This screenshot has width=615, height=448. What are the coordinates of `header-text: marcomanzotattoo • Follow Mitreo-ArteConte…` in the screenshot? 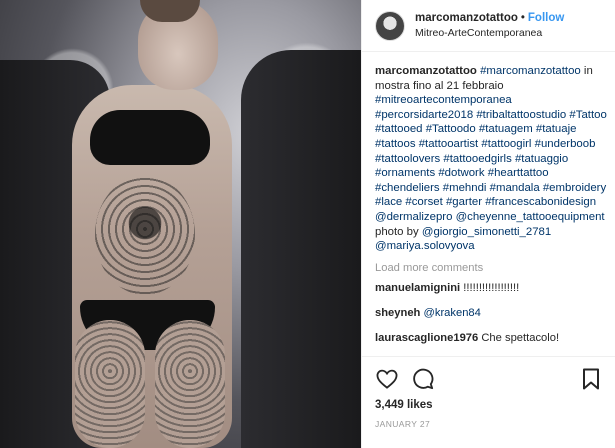 It's located at (489, 26).